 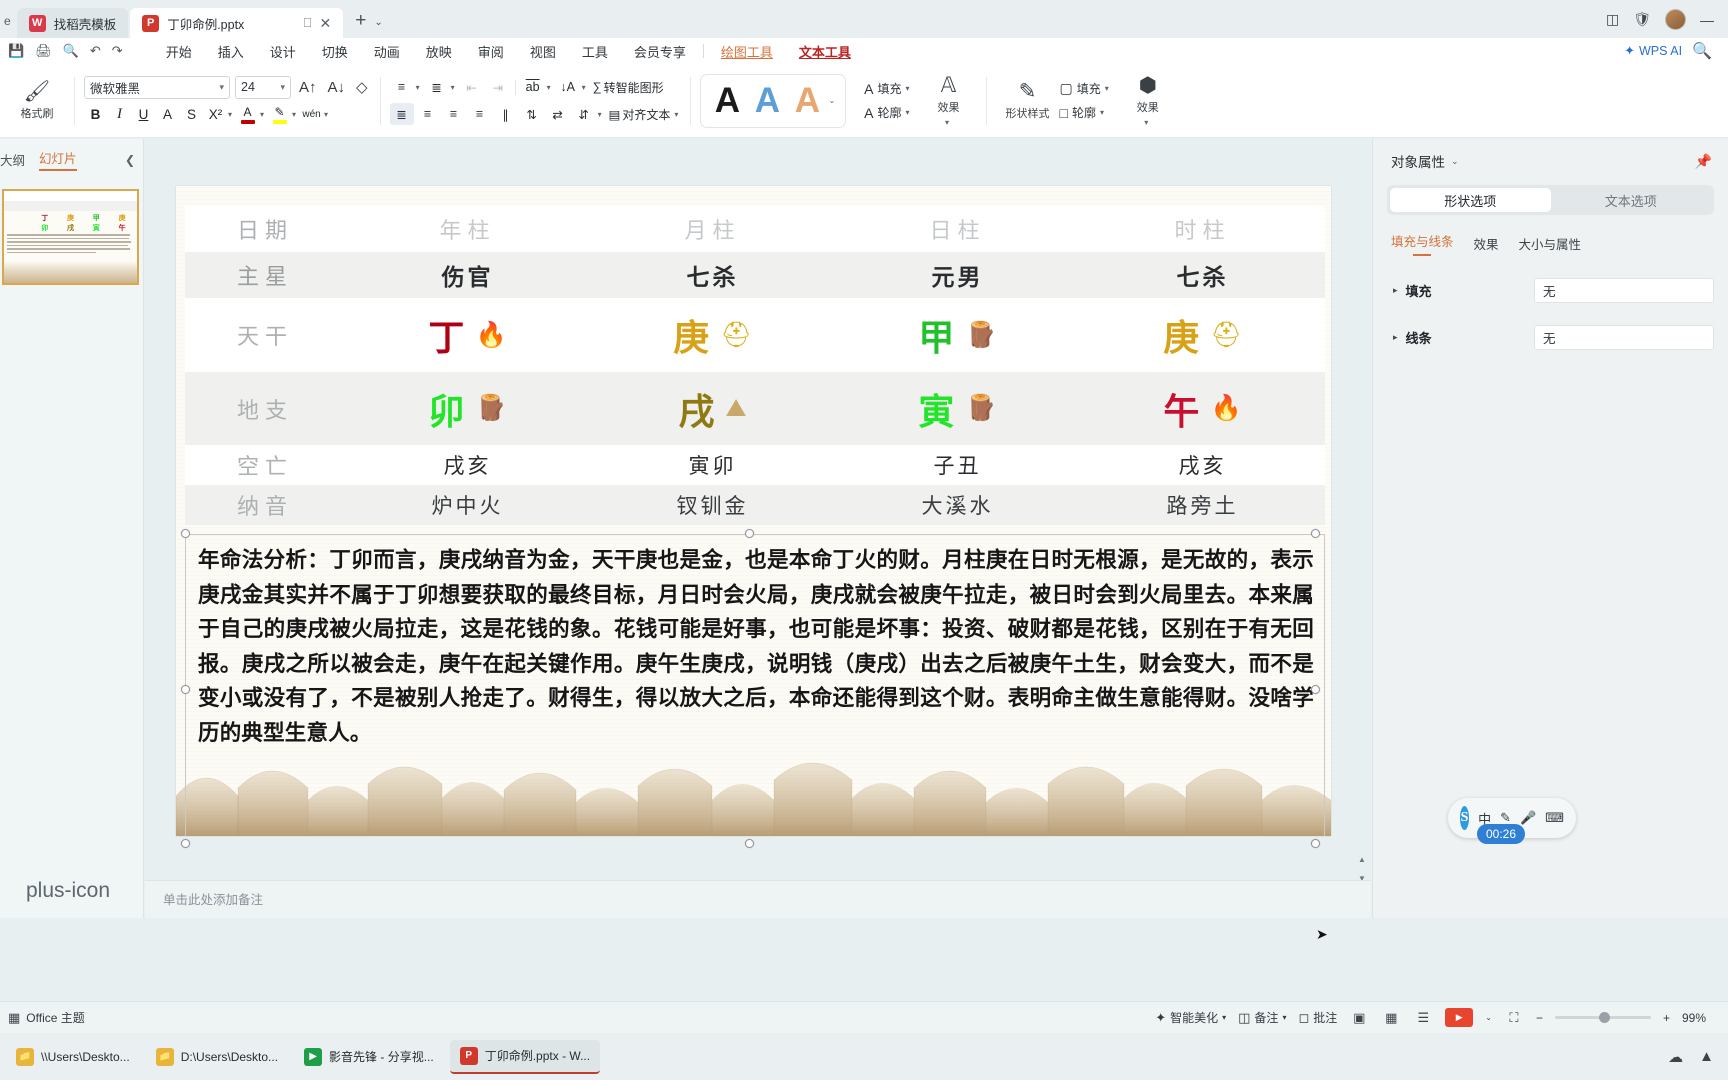 I want to click on wordart-style-1: A, so click(x=727, y=101).